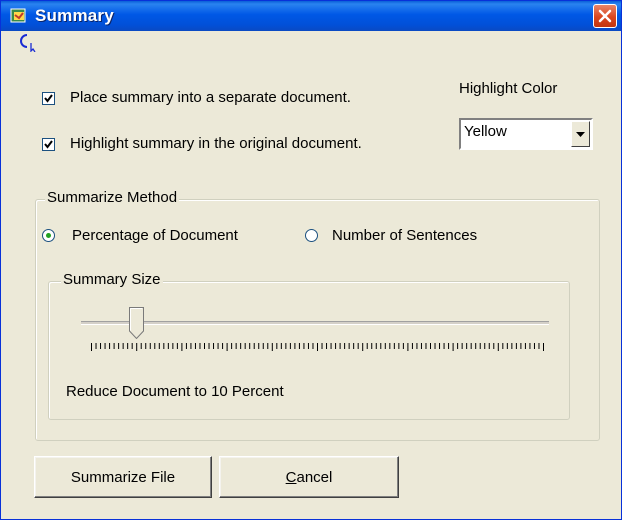 The height and width of the screenshot is (525, 623). I want to click on sentences-radio, so click(311, 235).